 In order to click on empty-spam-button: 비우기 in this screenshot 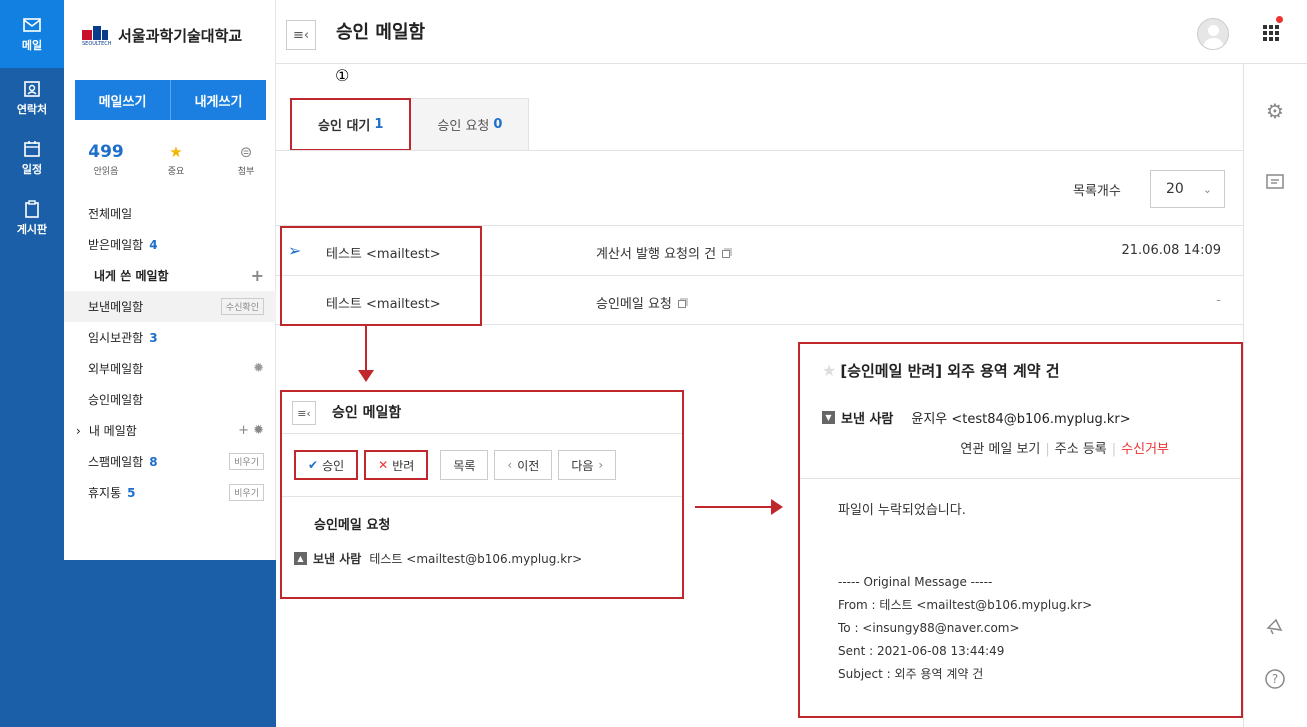, I will do `click(246, 461)`.